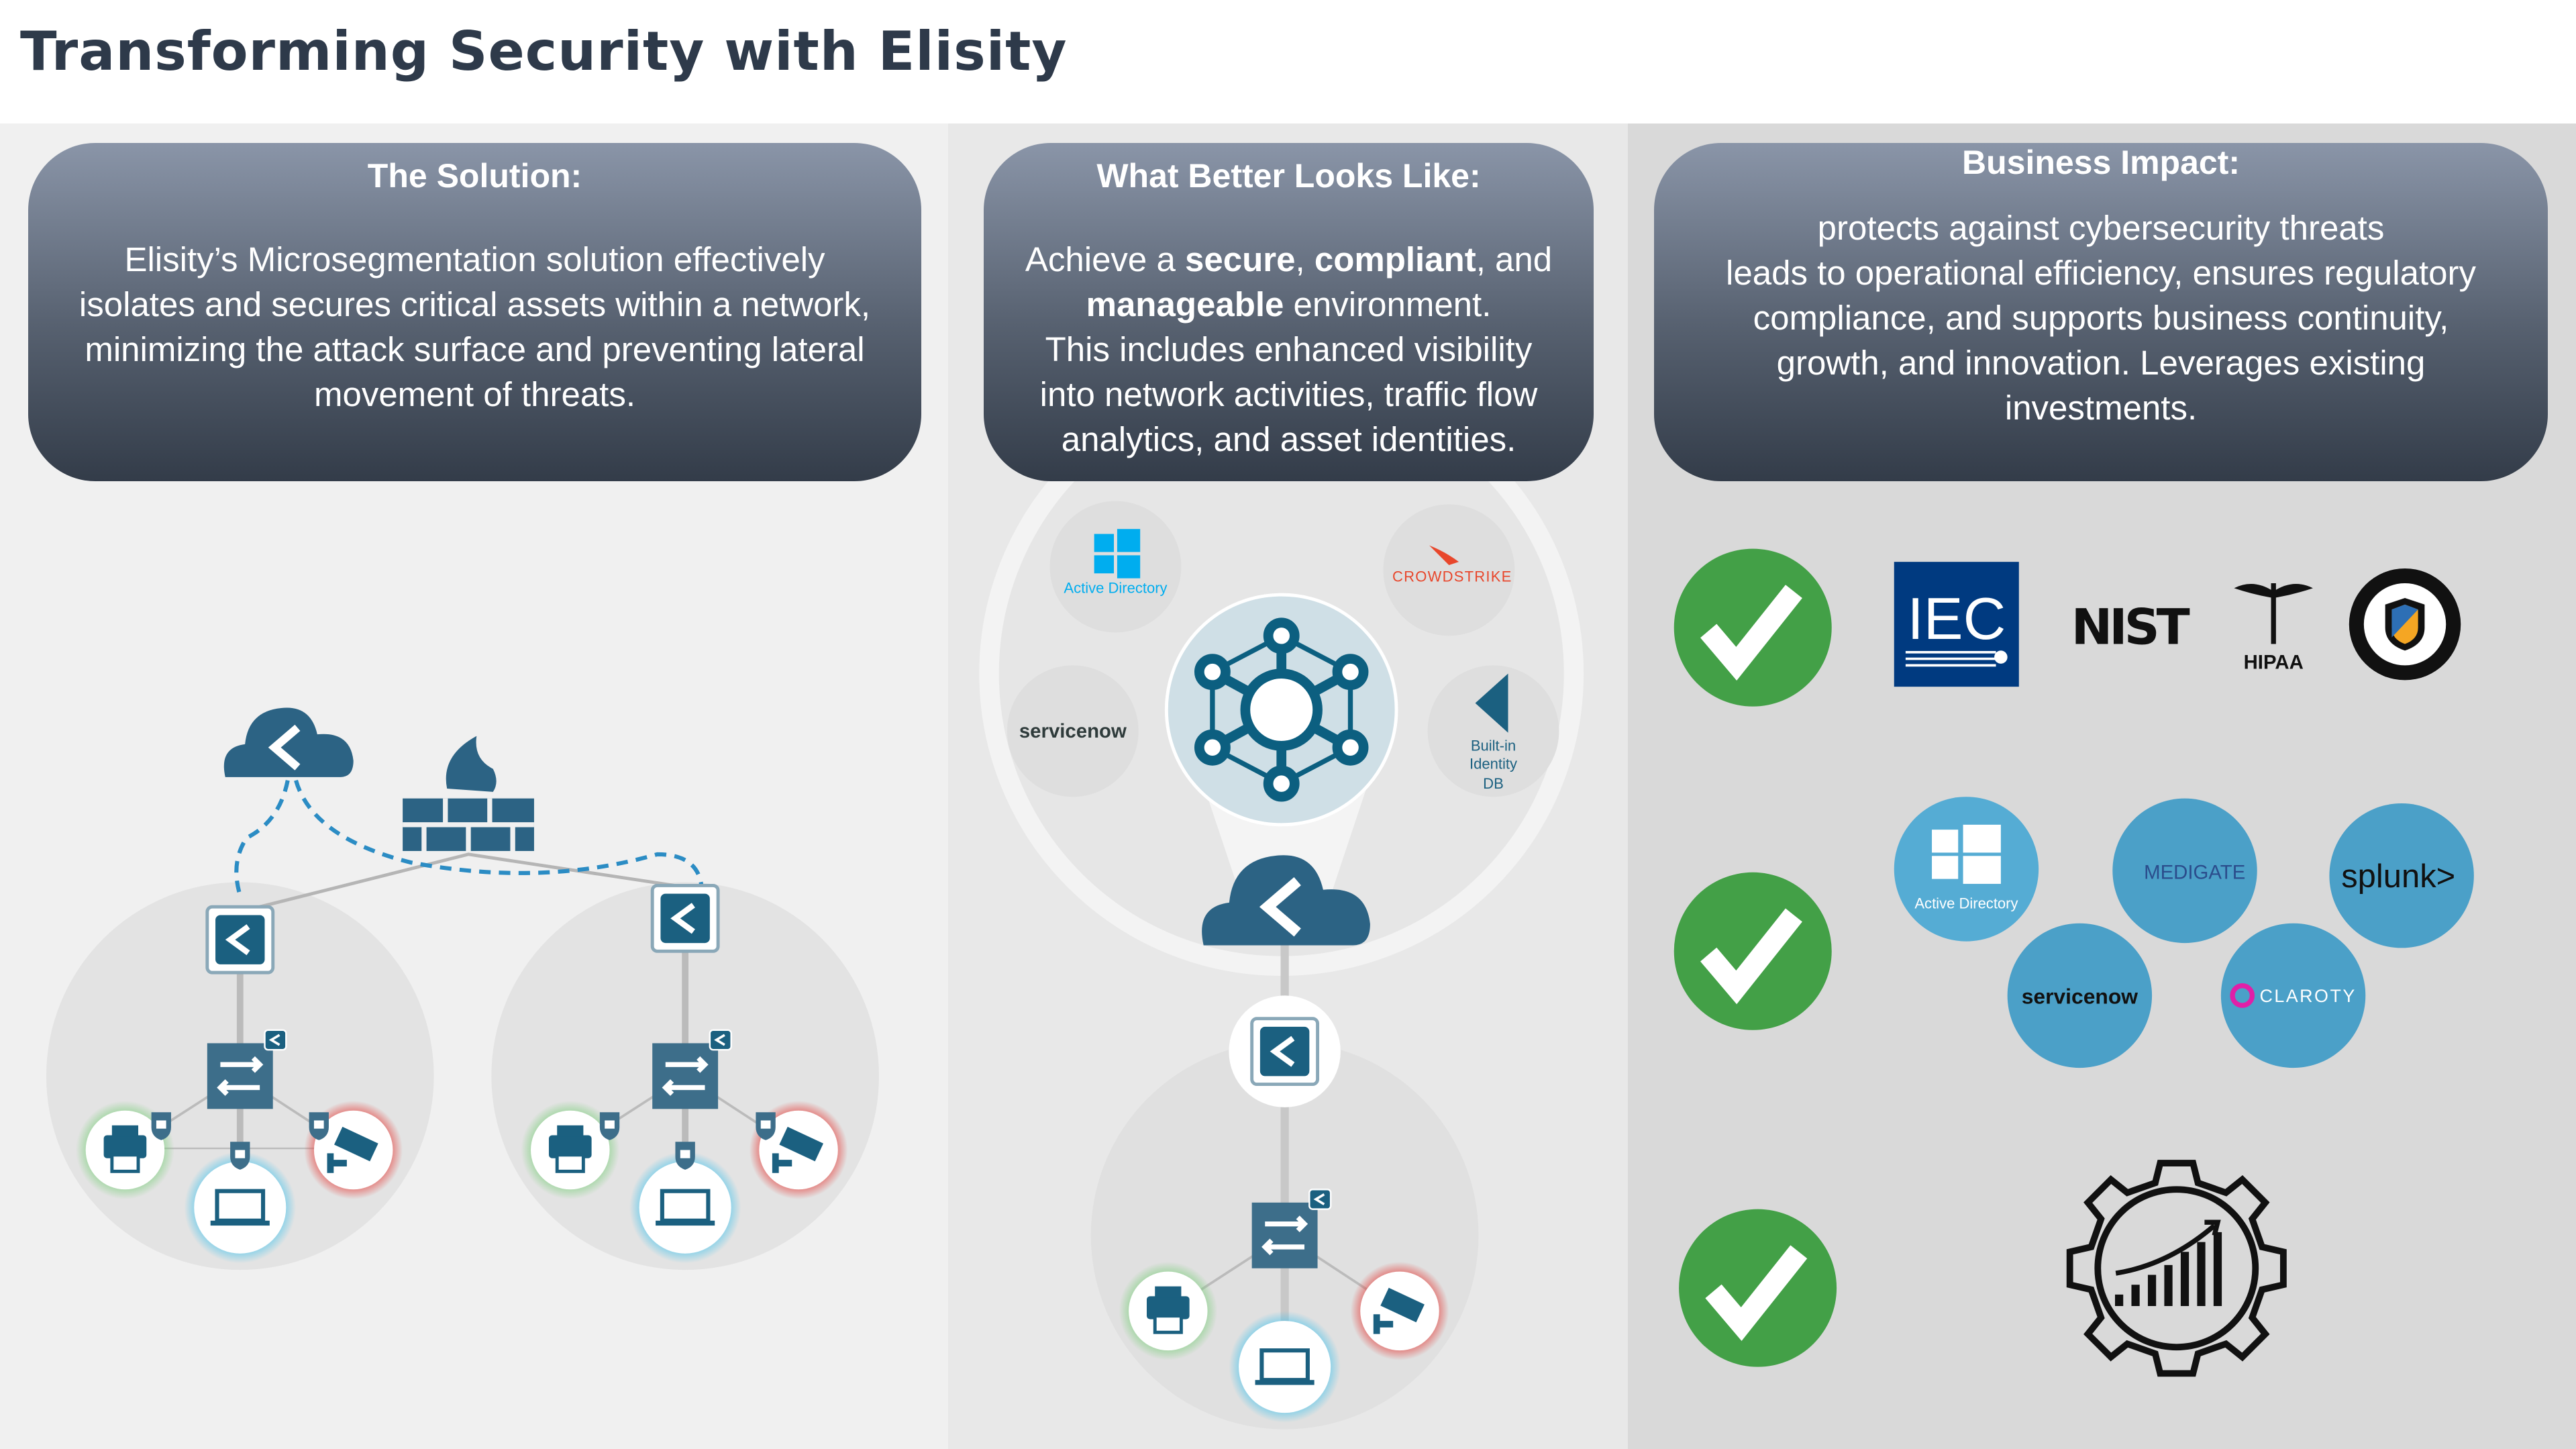  Describe the element at coordinates (2194, 873) in the screenshot. I see `medigate-logo: MEDIGATE` at that location.